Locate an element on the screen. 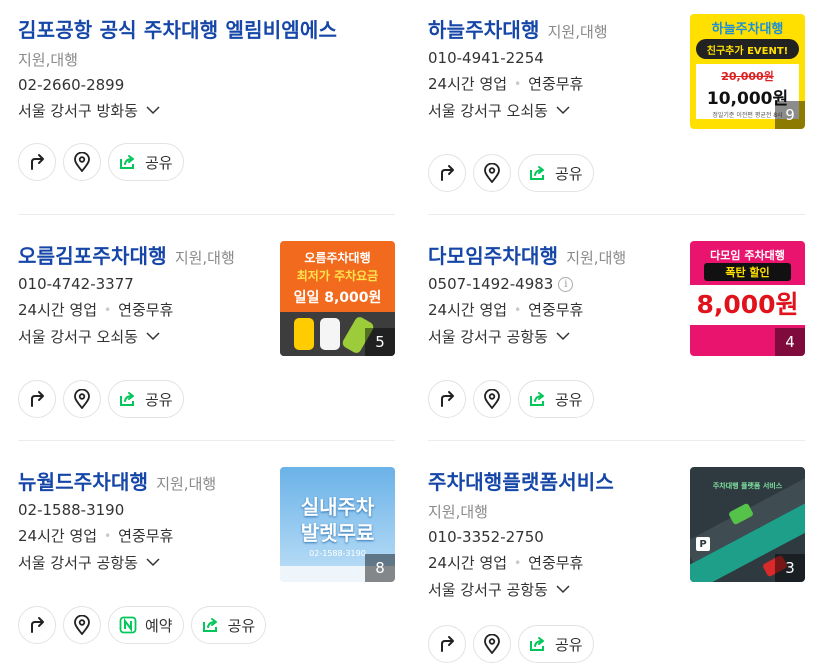 The width and height of the screenshot is (832, 671). reserve-label: 예약 is located at coordinates (159, 625).